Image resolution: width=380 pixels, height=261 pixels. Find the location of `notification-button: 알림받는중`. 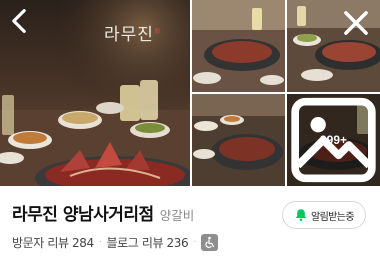

notification-button: 알림받는중 is located at coordinates (324, 215).